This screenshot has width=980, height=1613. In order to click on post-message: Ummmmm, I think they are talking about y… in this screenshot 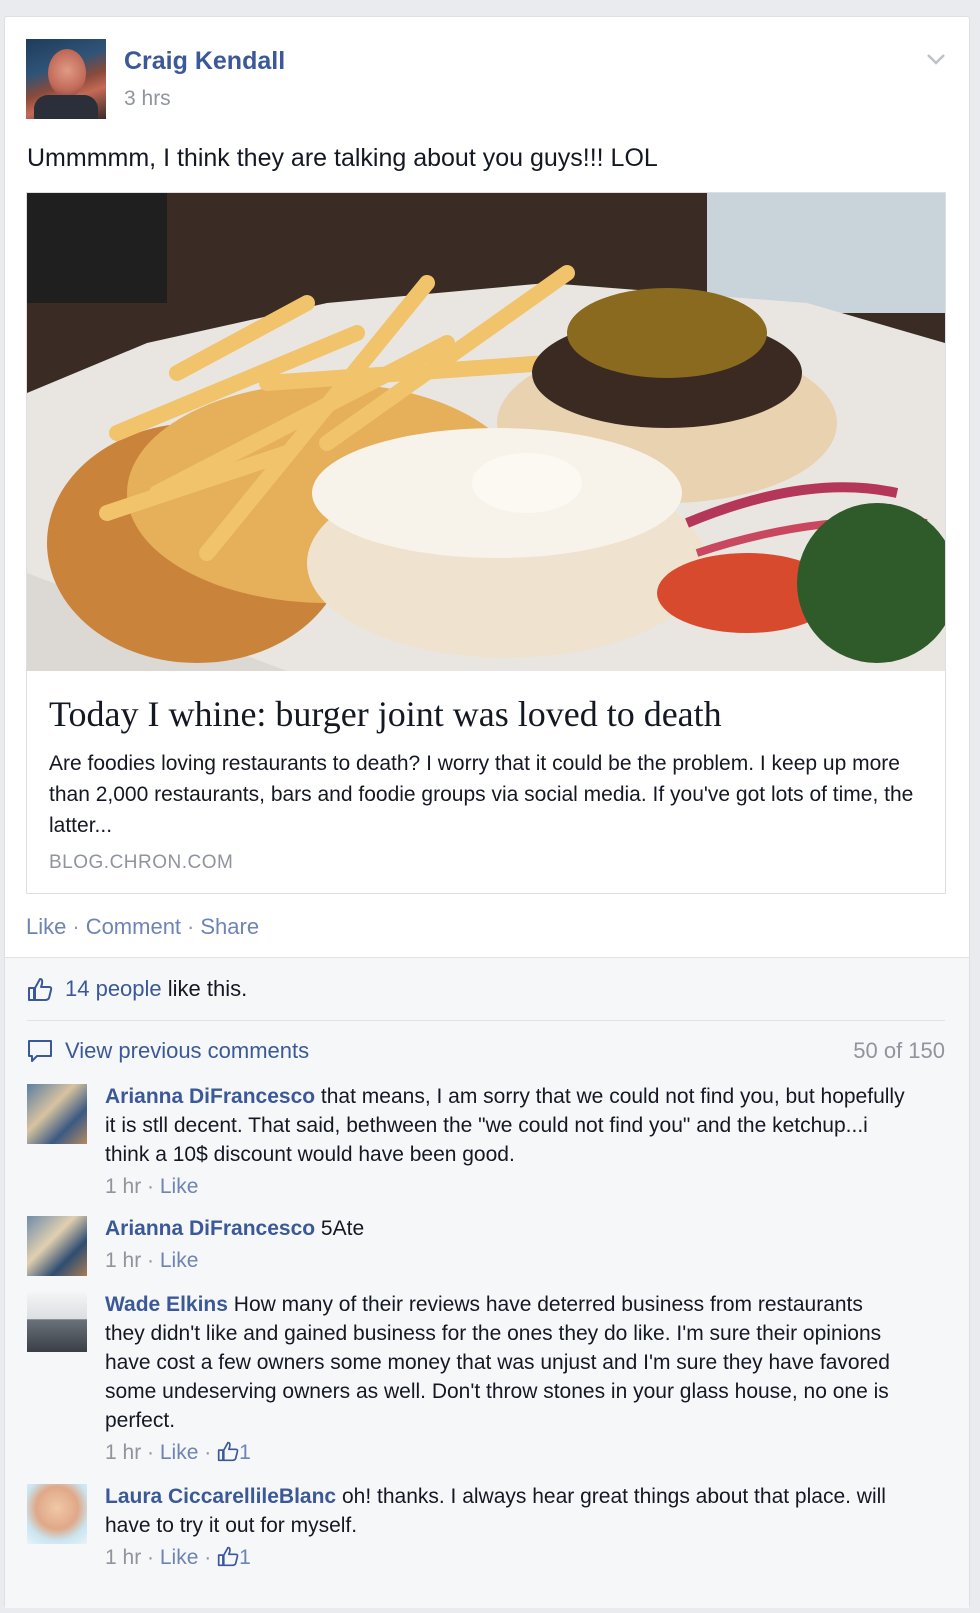, I will do `click(342, 158)`.